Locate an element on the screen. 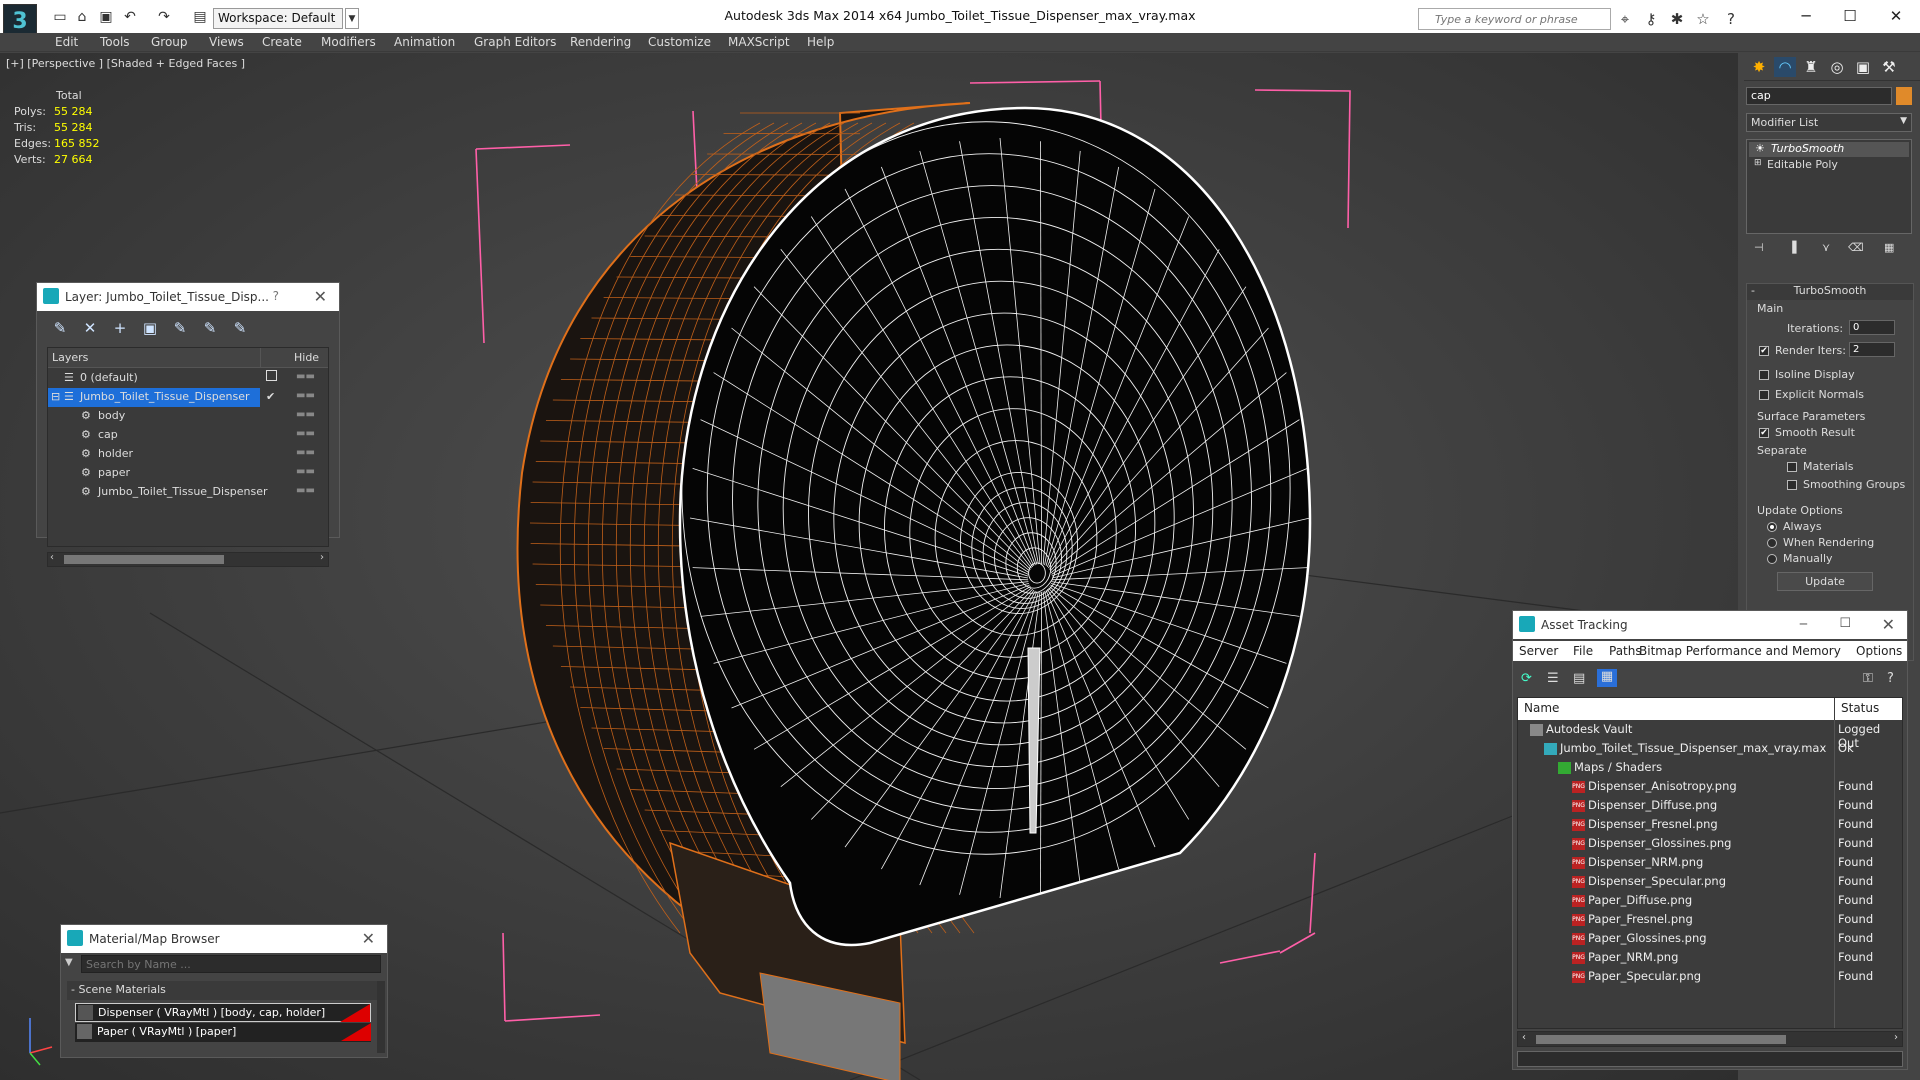  freeze-all-icon: ✎ is located at coordinates (240, 329).